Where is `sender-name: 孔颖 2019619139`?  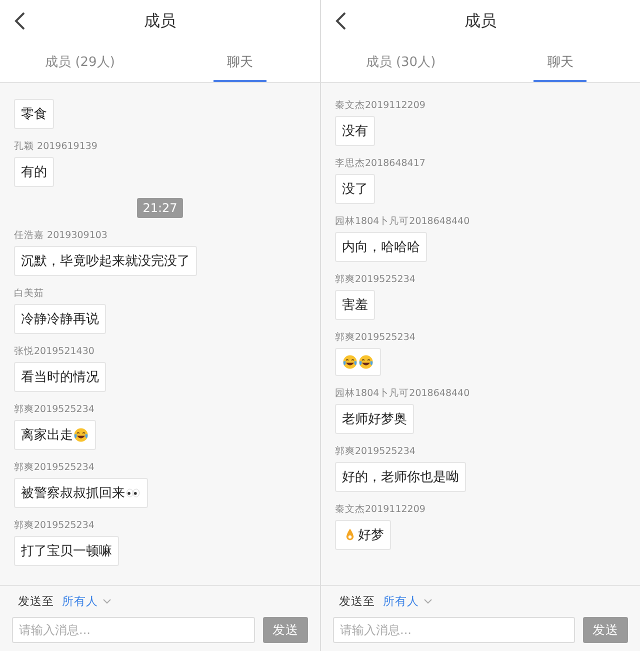
sender-name: 孔颖 2019619139 is located at coordinates (56, 146).